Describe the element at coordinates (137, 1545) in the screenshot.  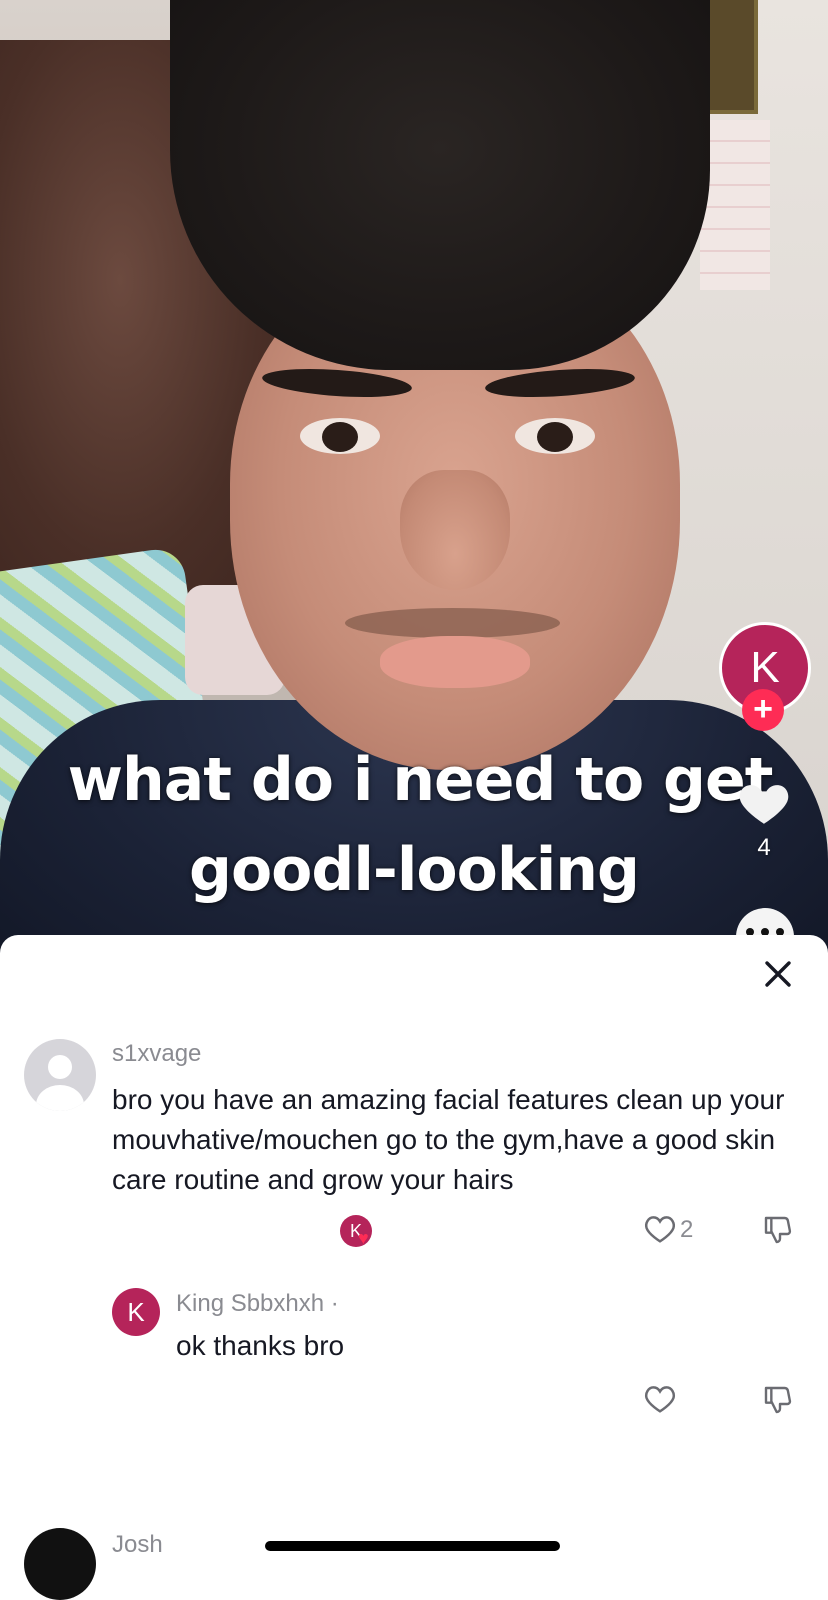
I see `comment-username: Josh` at that location.